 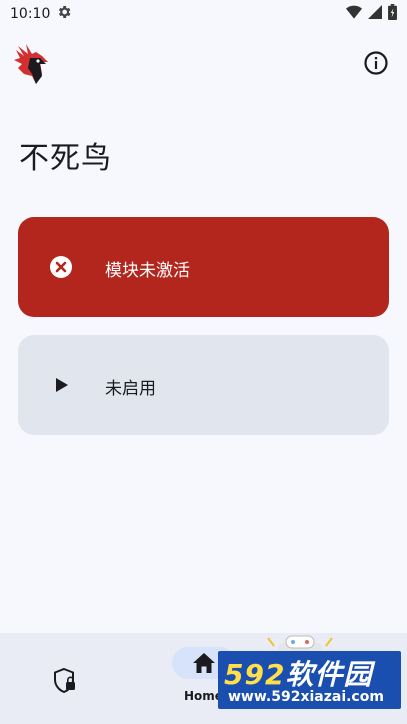 I want to click on shield-lock-icon, so click(x=64, y=680).